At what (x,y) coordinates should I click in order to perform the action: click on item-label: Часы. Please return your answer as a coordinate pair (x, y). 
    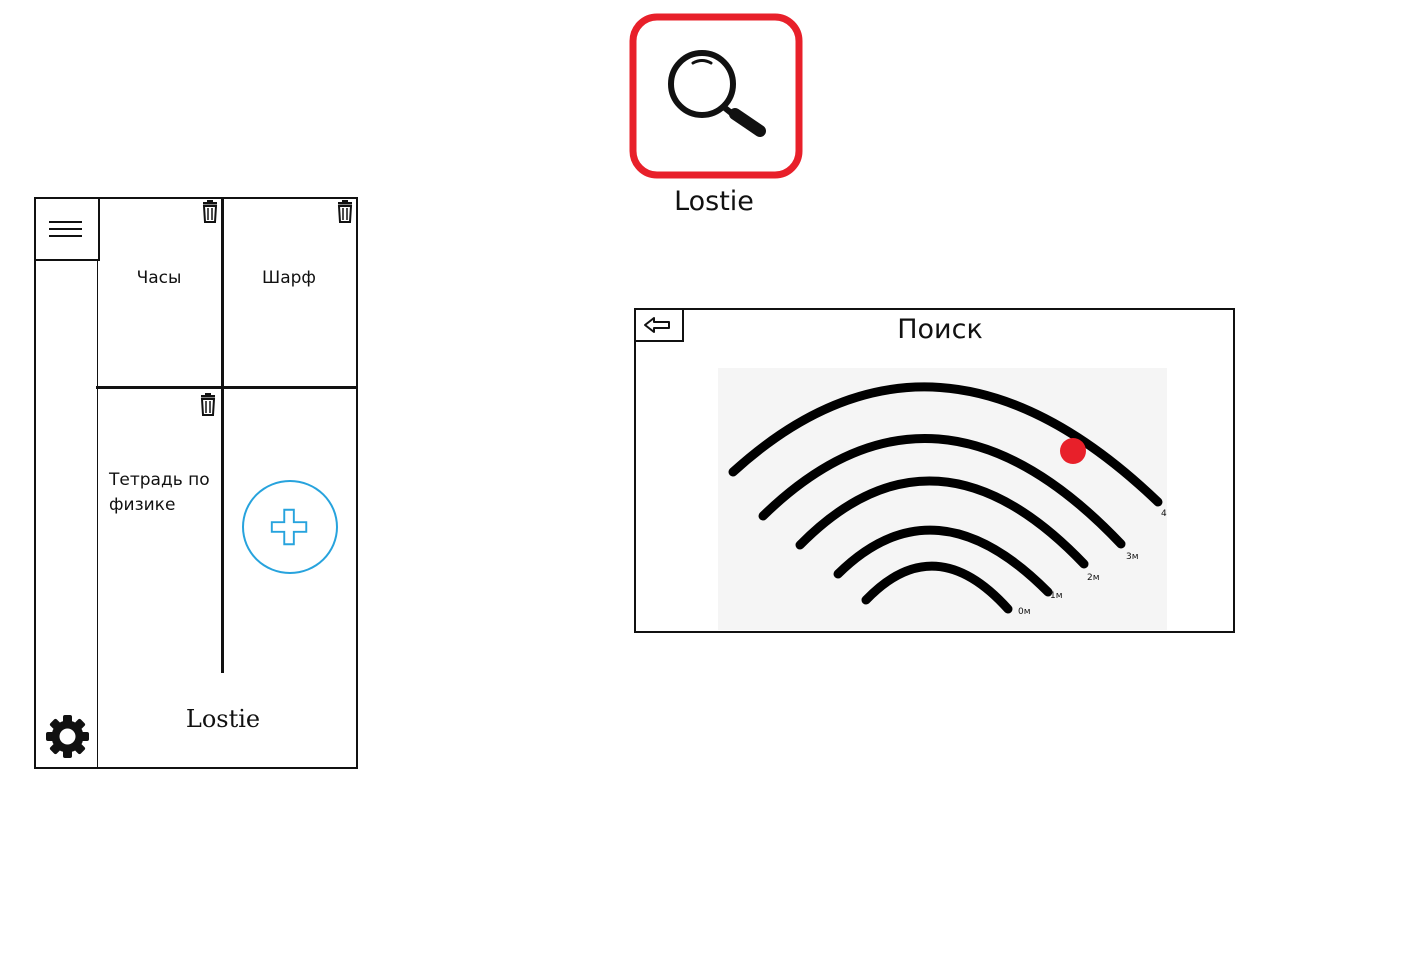
    Looking at the image, I should click on (159, 278).